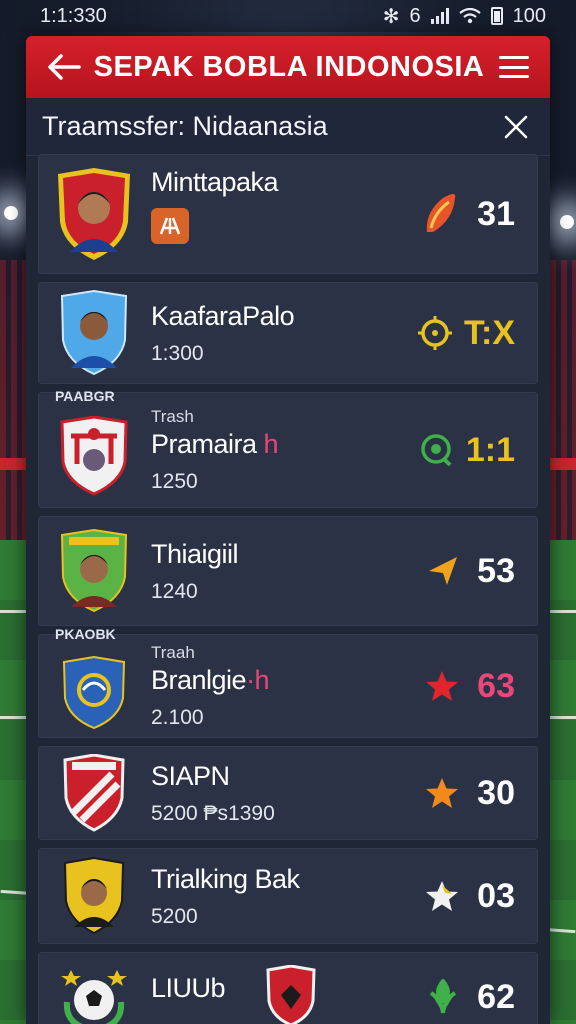  I want to click on player-card: KaafaraPalo 1:300 T:X, so click(288, 333).